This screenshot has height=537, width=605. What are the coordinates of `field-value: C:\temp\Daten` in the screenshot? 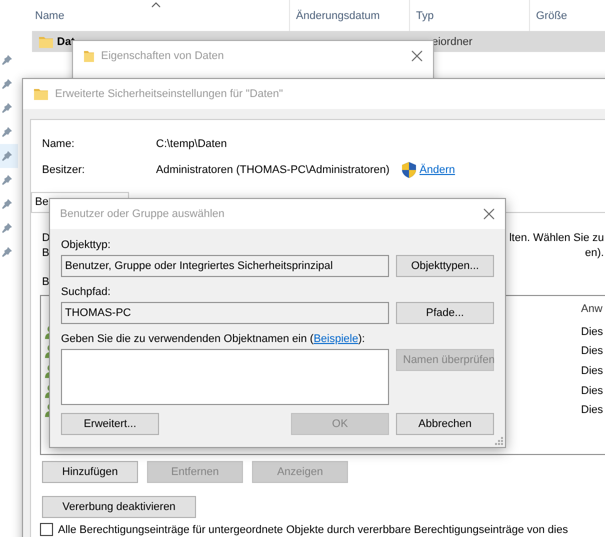 It's located at (191, 144).